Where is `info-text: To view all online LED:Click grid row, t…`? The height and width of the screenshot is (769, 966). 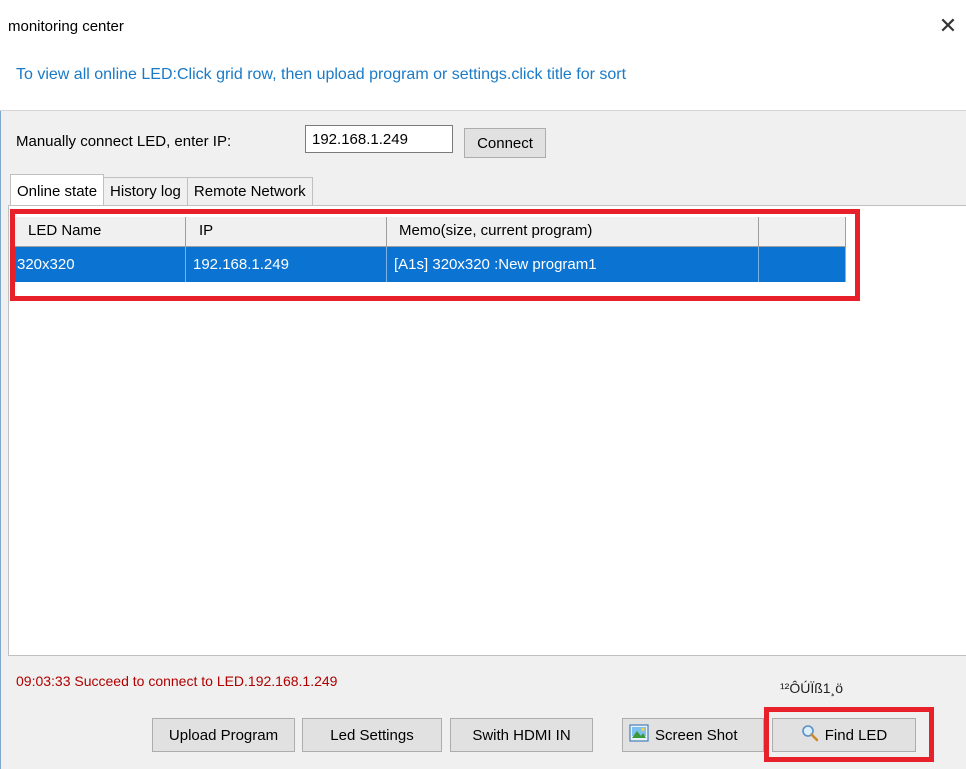 info-text: To view all online LED:Click grid row, t… is located at coordinates (321, 74).